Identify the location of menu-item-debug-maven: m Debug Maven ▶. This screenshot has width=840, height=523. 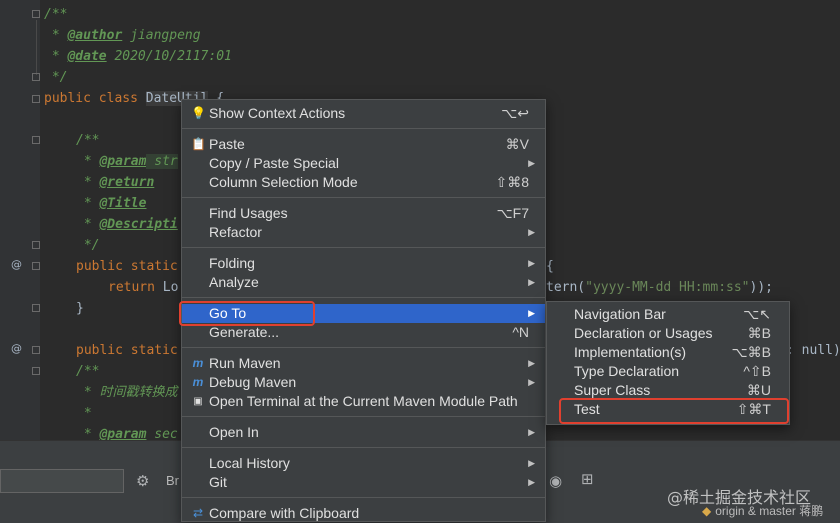
(363, 382).